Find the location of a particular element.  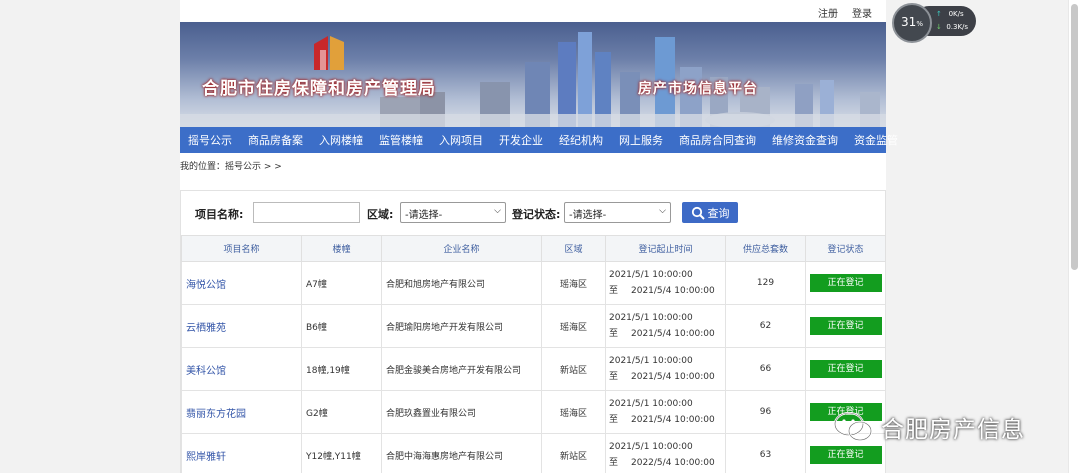

nav-item-maintenance-fund: 维修资金查询 is located at coordinates (805, 140).